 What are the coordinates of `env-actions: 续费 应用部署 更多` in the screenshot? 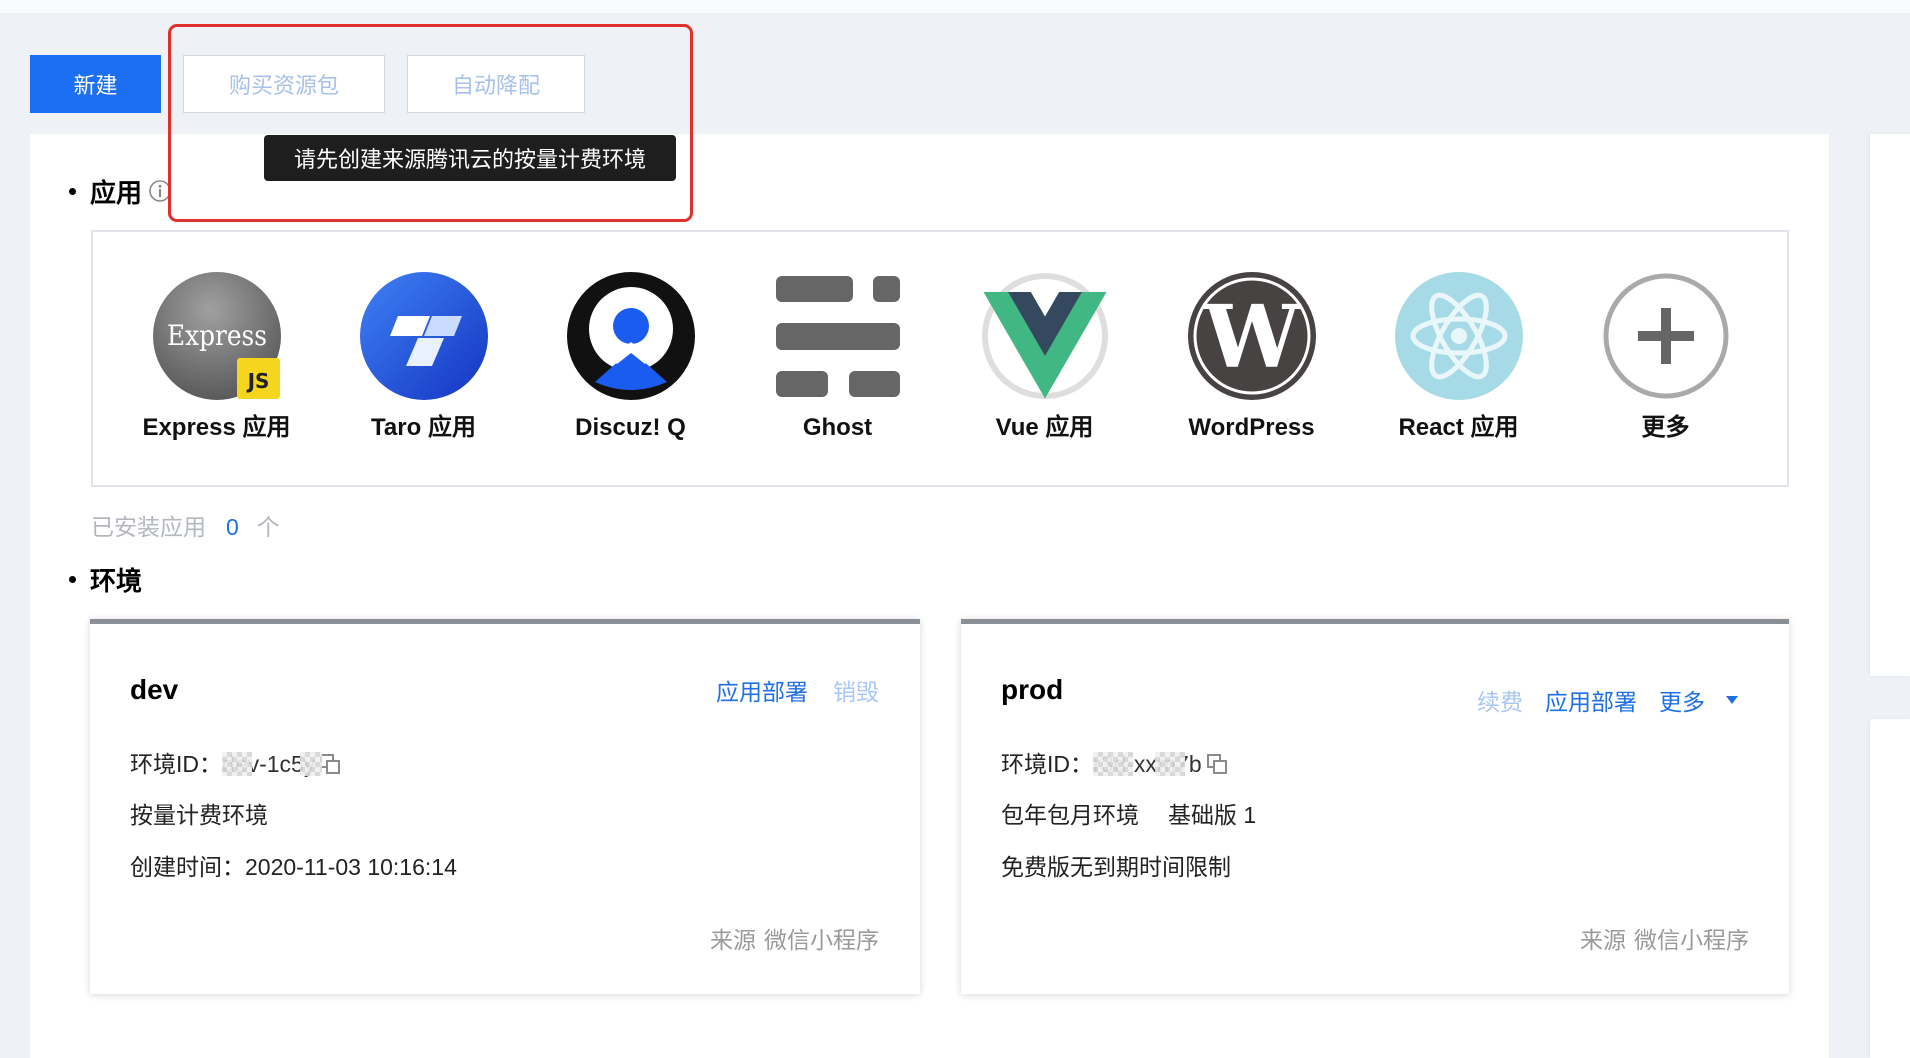 It's located at (1608, 700).